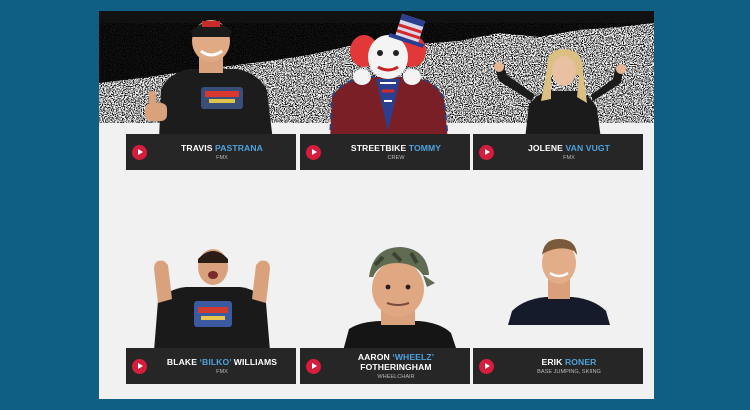 Image resolution: width=750 pixels, height=410 pixels. I want to click on athlete-name: STREETBIKE TOMMY, so click(396, 147).